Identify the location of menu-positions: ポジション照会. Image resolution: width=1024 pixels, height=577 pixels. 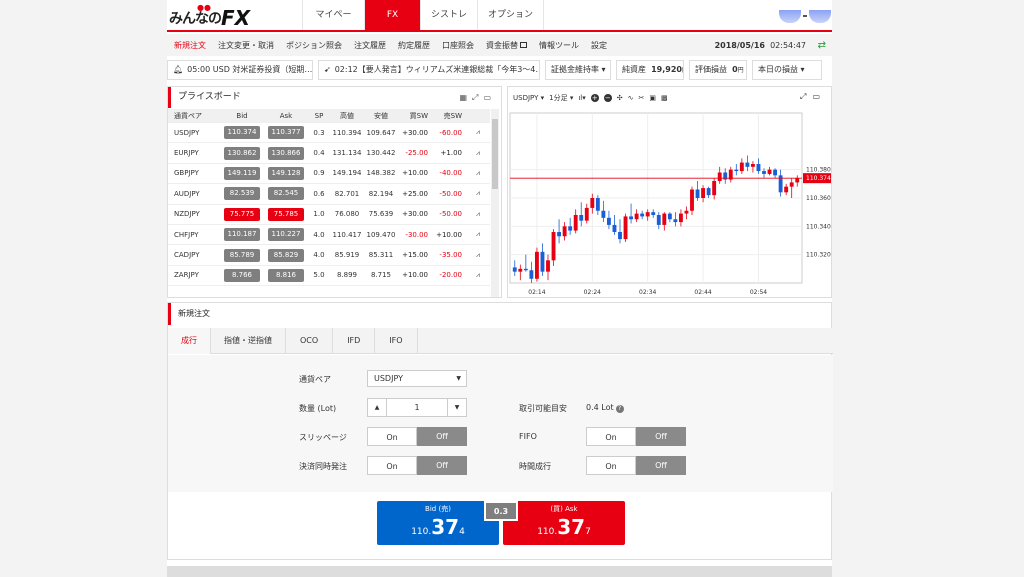
(314, 45).